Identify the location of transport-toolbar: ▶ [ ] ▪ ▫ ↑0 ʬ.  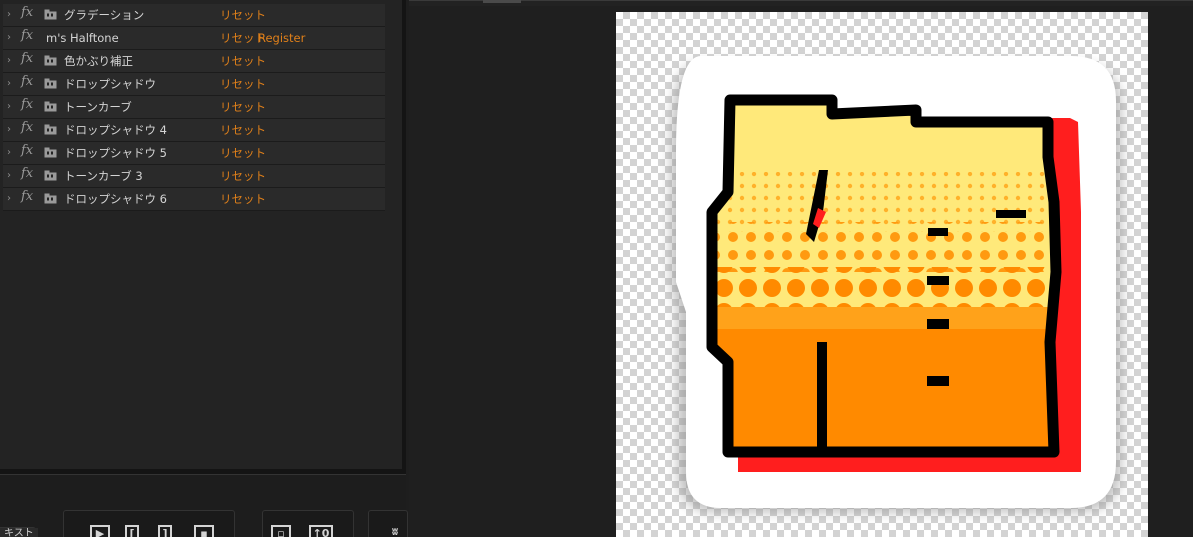
(204, 505).